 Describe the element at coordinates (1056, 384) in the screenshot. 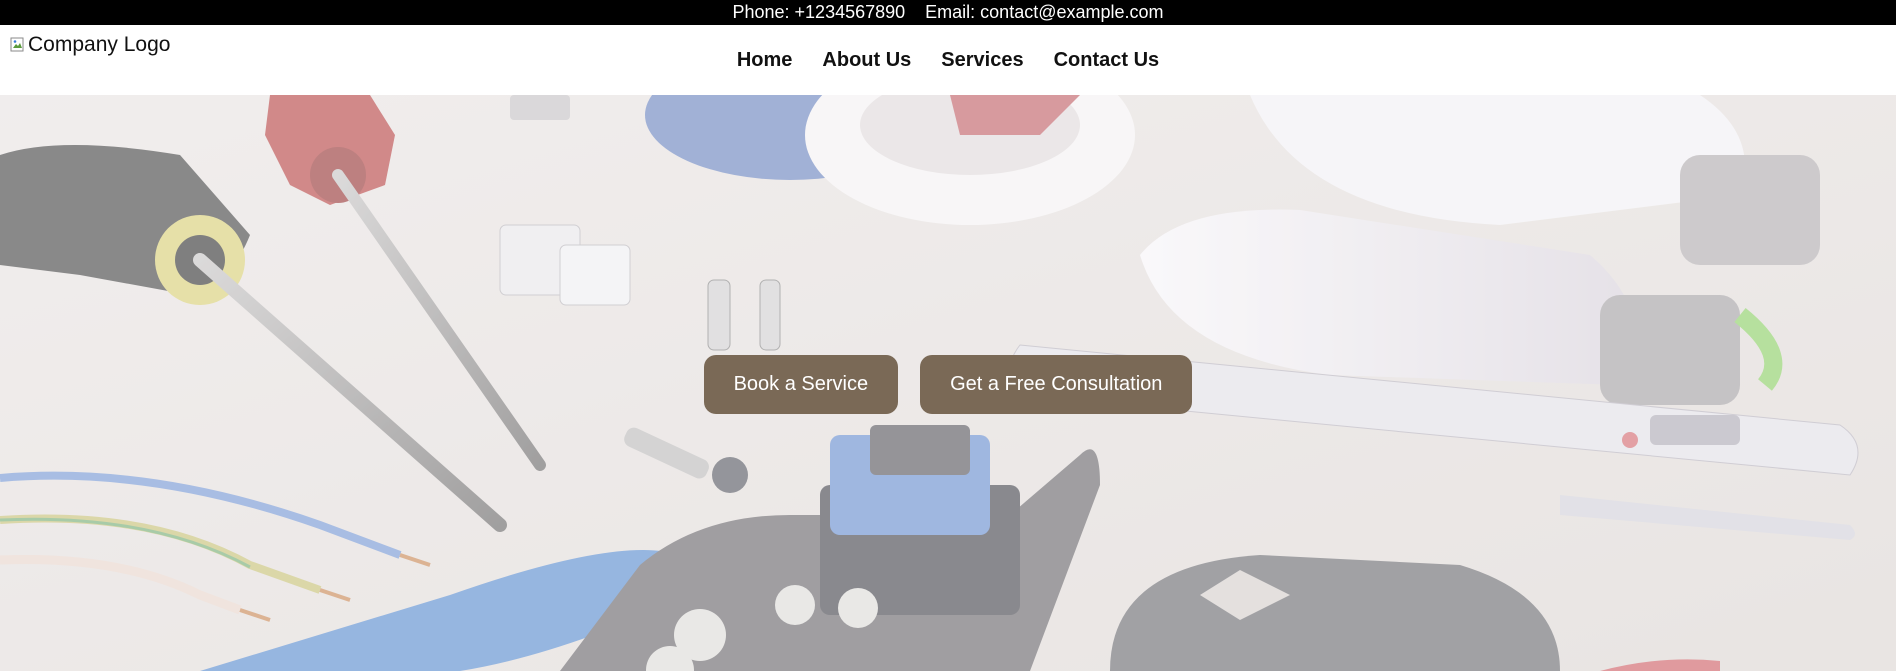

I see `free-consultation-button: Get a Free Consultation` at that location.